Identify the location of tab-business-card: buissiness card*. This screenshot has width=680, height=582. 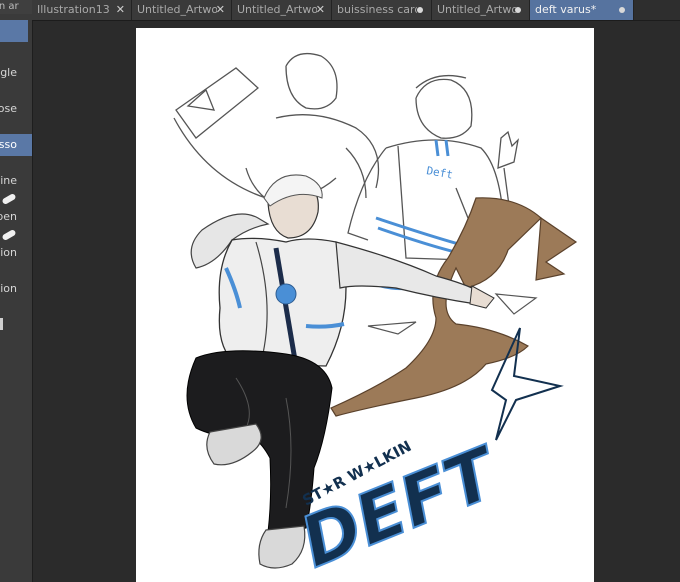
(382, 10).